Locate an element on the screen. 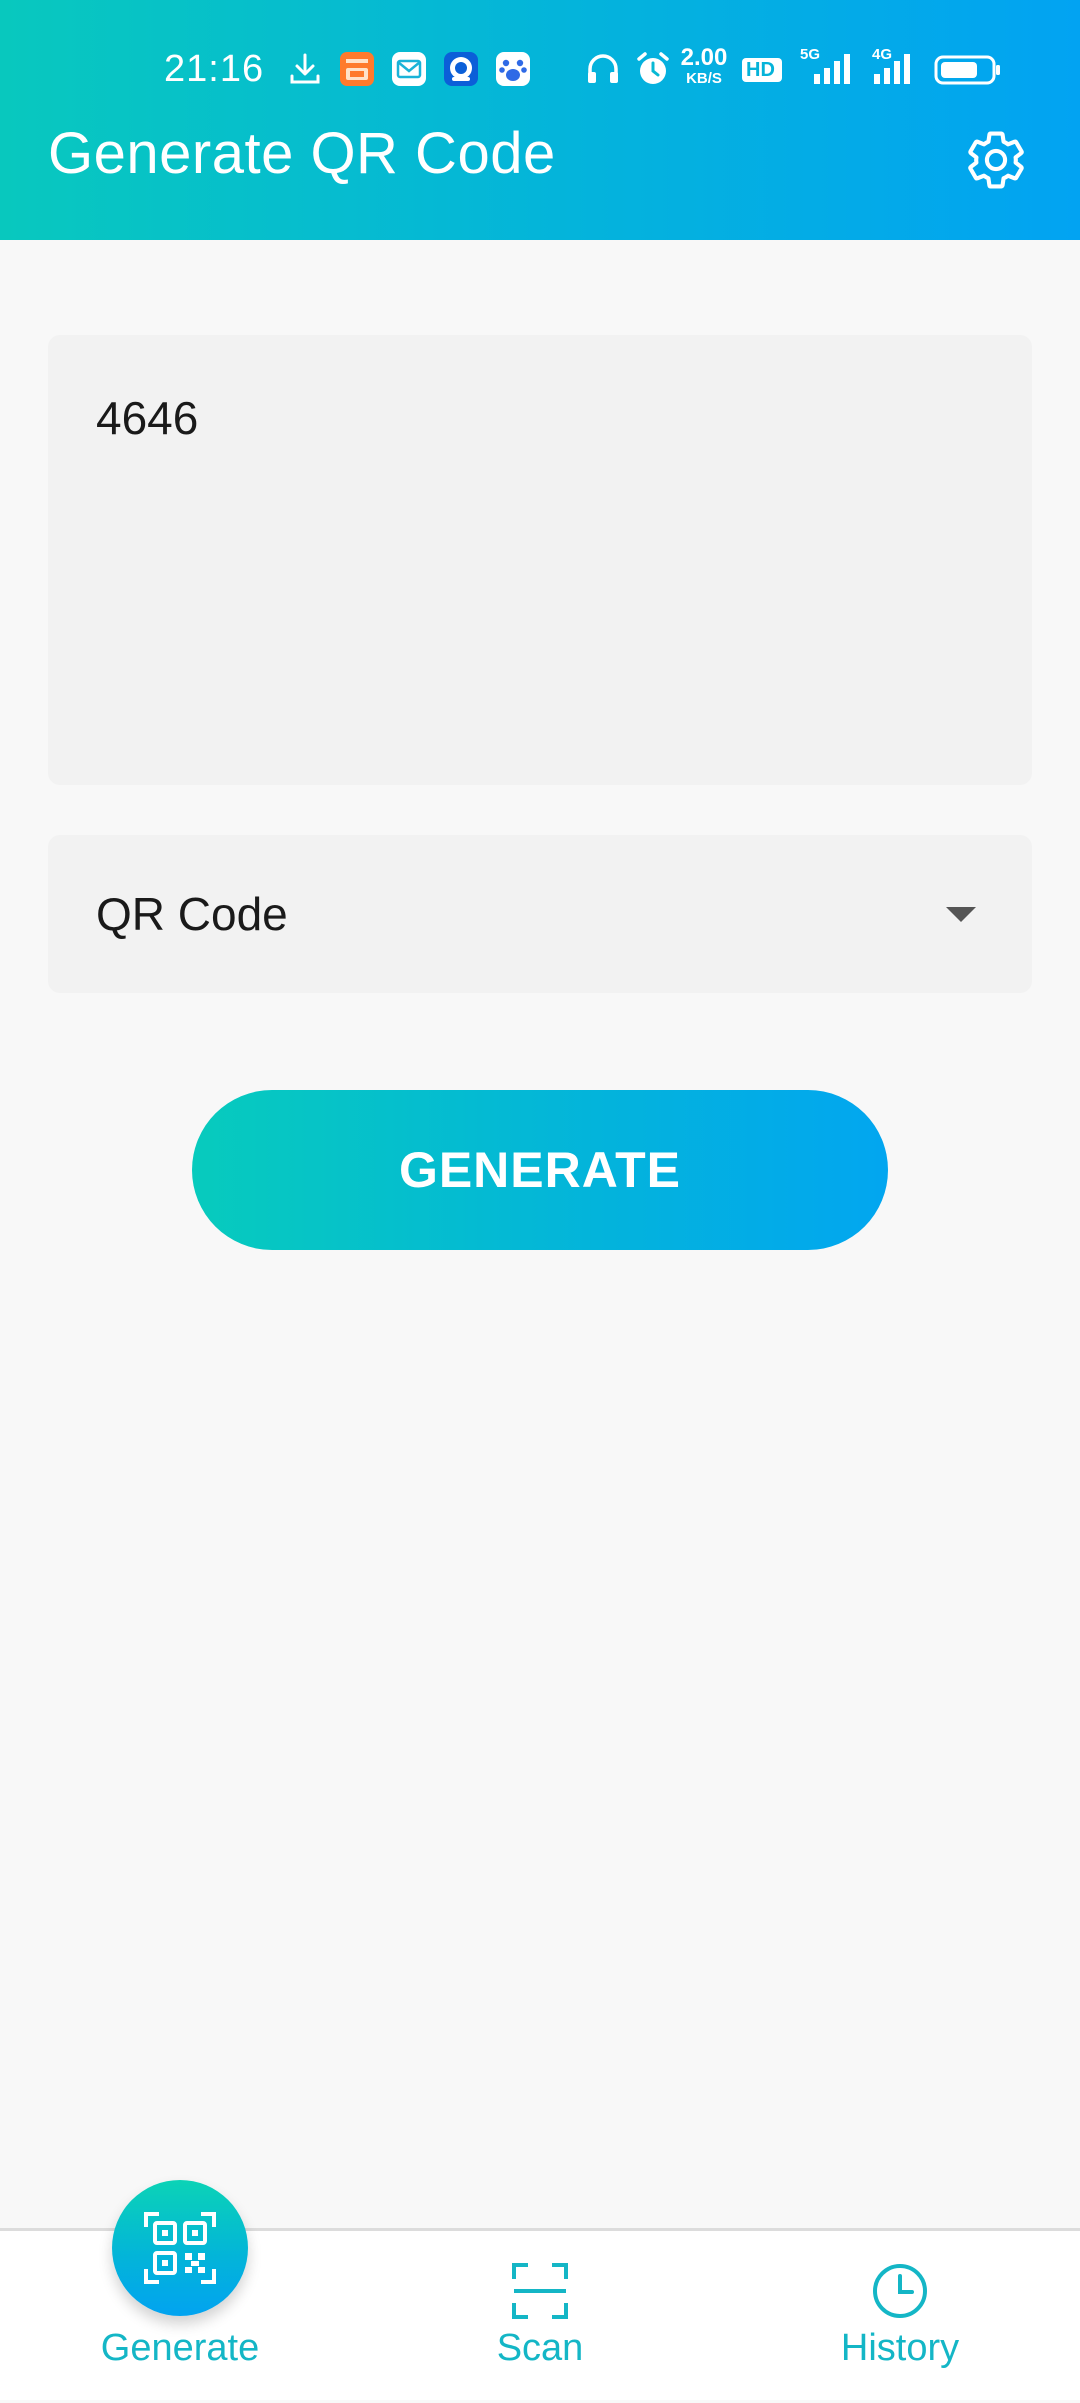 The width and height of the screenshot is (1080, 2403). signal-4g-icon is located at coordinates (892, 69).